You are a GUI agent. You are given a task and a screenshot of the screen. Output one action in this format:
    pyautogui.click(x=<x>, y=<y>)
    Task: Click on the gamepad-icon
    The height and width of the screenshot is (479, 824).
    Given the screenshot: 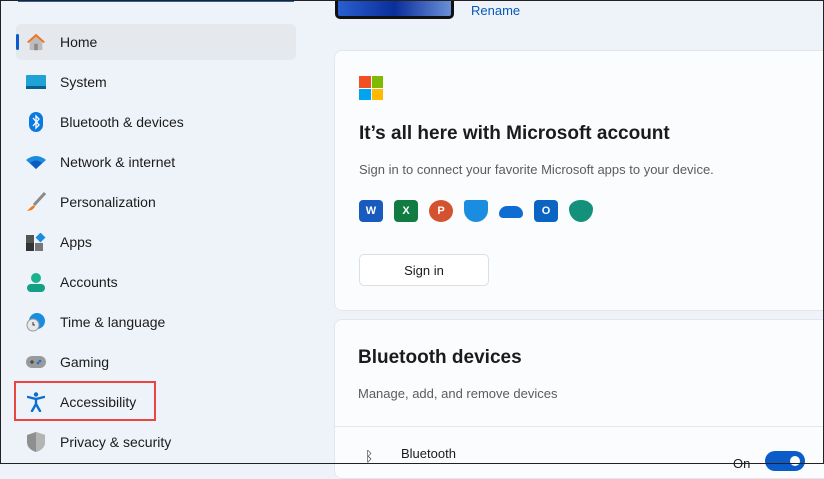 What is the action you would take?
    pyautogui.click(x=36, y=362)
    